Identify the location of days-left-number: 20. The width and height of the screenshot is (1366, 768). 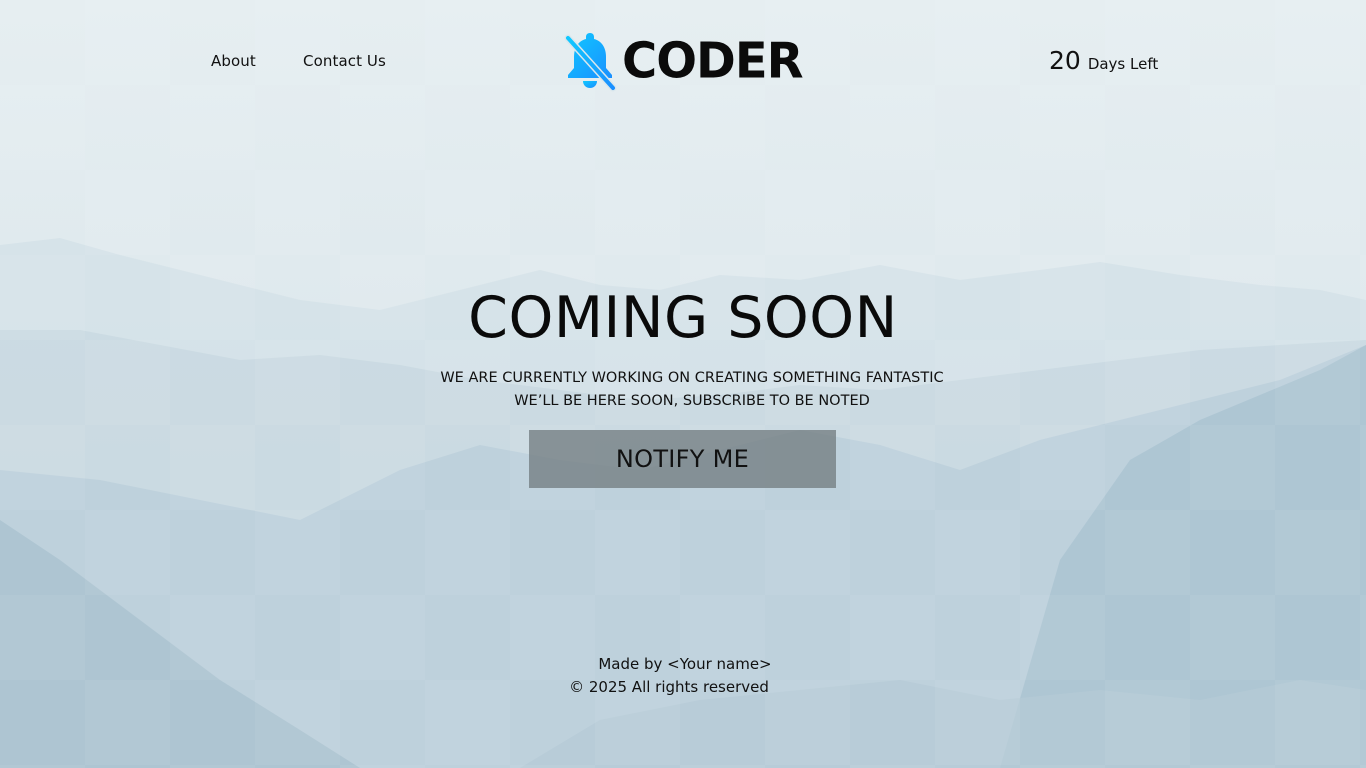
(1065, 60).